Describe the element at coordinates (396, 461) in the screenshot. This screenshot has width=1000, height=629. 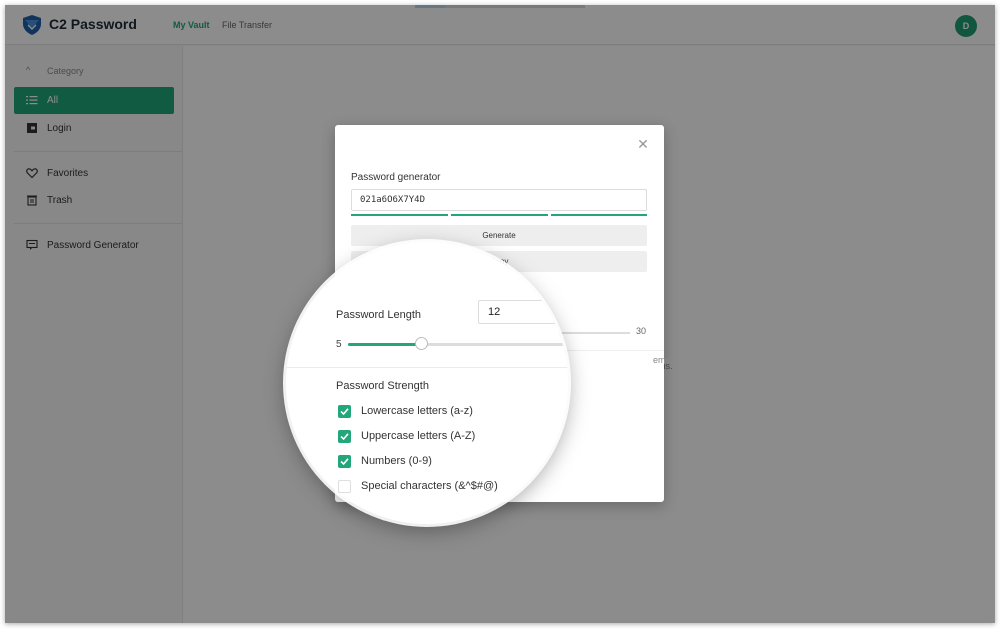
I see `option-label: Numbers (0-9)` at that location.